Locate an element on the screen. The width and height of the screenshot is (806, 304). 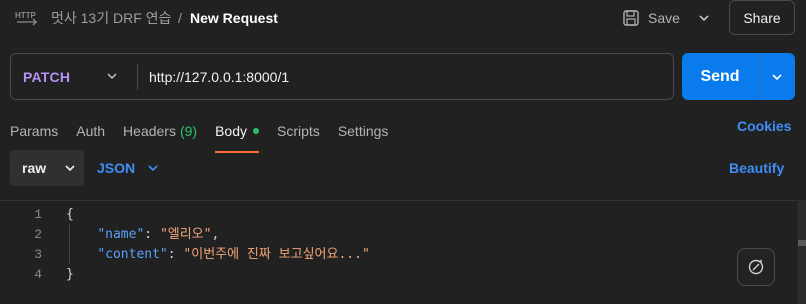
headers-count: (9) is located at coordinates (188, 131).